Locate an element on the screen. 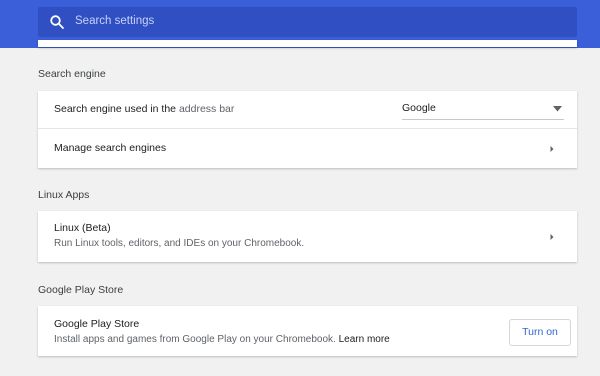  dropdown-arrow-icon is located at coordinates (557, 109).